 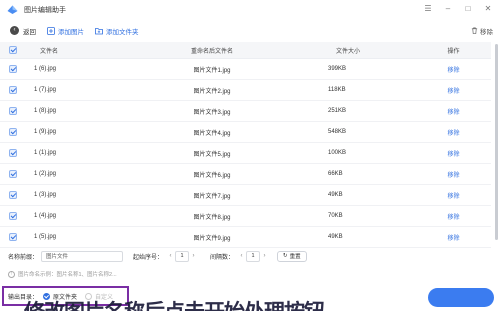 I want to click on title-bar: 图片编辑助手 ☰ – □ ✕, so click(x=250, y=9).